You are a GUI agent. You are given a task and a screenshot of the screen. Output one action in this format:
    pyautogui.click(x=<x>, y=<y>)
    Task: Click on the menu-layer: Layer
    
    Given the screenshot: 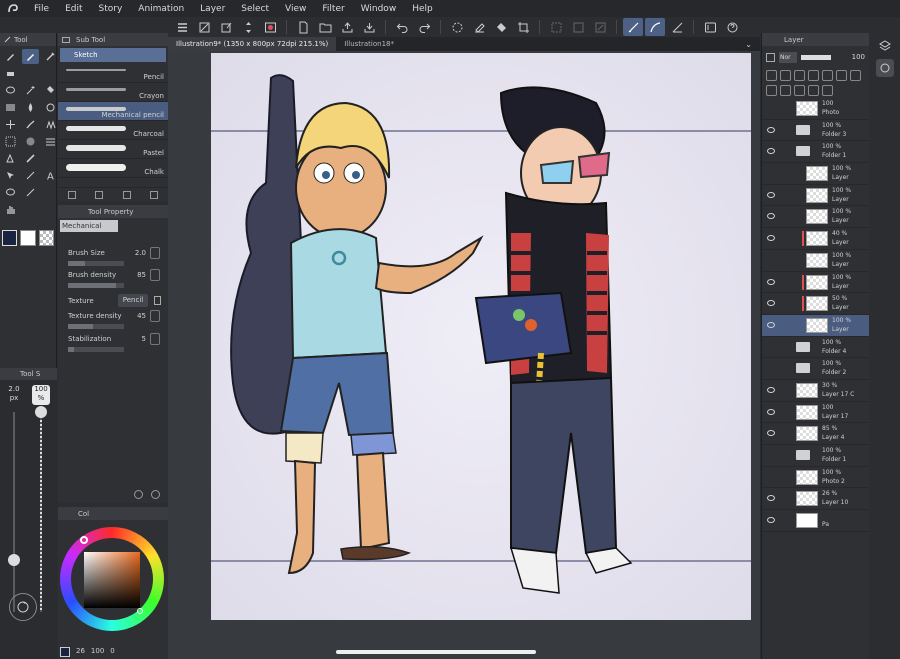 What is the action you would take?
    pyautogui.click(x=212, y=9)
    